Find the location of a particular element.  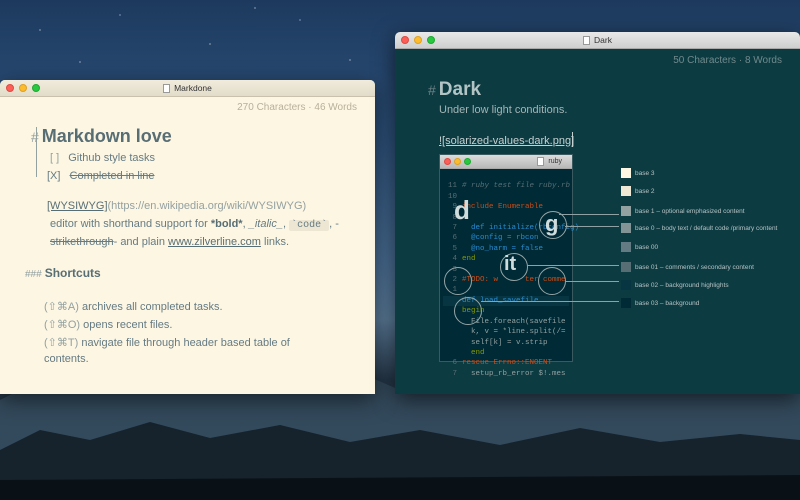

shortcut-desc: archives all completed tasks. is located at coordinates (150, 307).